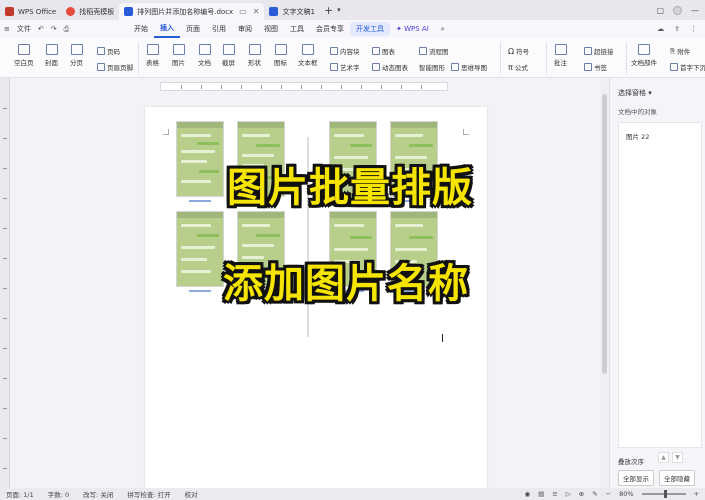 The width and height of the screenshot is (705, 500). What do you see at coordinates (604, 234) in the screenshot?
I see `scrollbar-thumb` at bounding box center [604, 234].